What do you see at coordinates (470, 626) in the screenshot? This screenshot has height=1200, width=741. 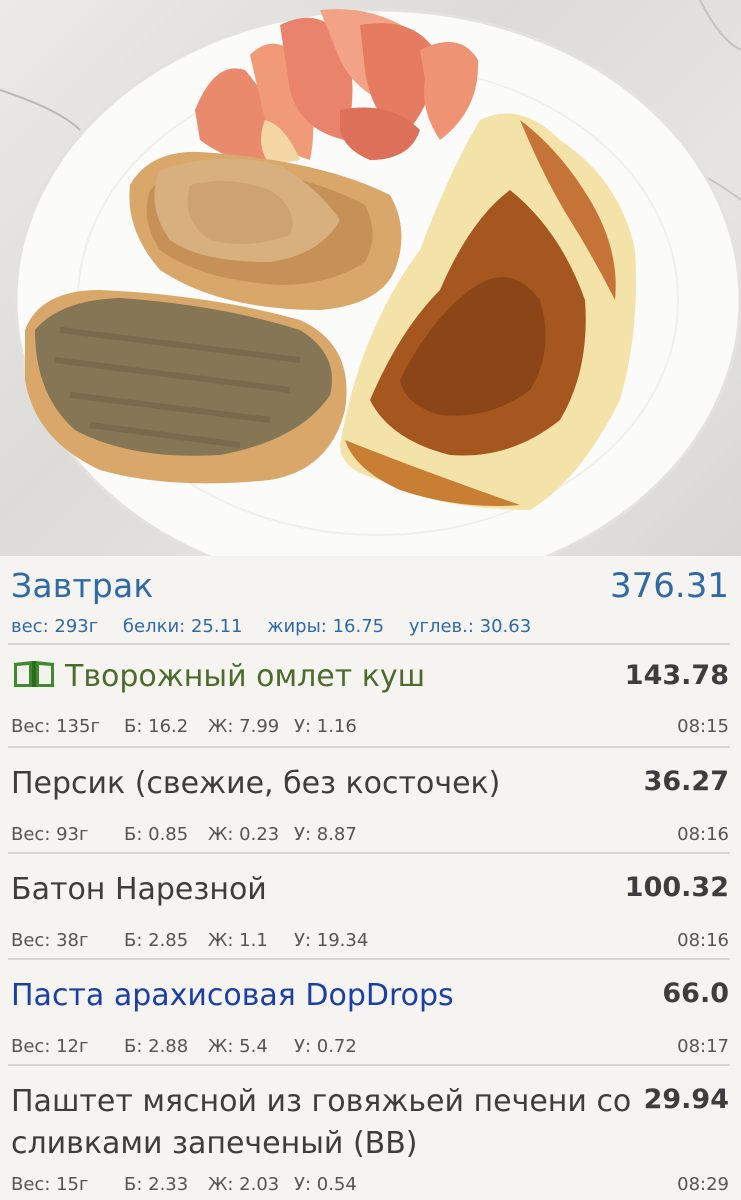 I see `meal-carbs: углев.: 30.63` at bounding box center [470, 626].